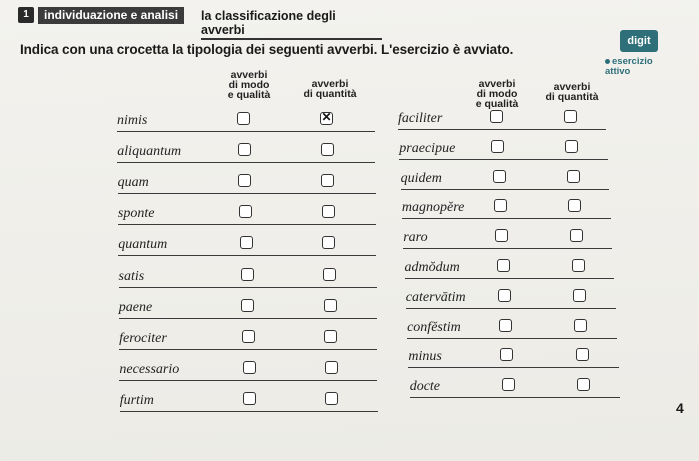 Image resolution: width=699 pixels, height=461 pixels. What do you see at coordinates (427, 148) in the screenshot?
I see `adverb-word: praecipue` at bounding box center [427, 148].